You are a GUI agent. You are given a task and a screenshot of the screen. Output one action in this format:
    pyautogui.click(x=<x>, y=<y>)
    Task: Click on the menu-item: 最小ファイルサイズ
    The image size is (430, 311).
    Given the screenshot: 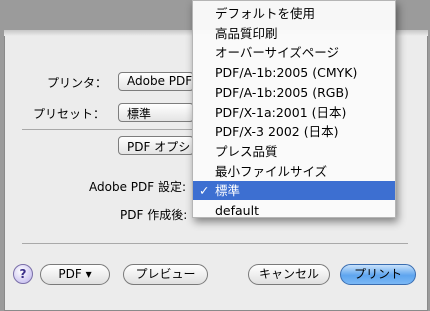 What is the action you would take?
    pyautogui.click(x=294, y=171)
    